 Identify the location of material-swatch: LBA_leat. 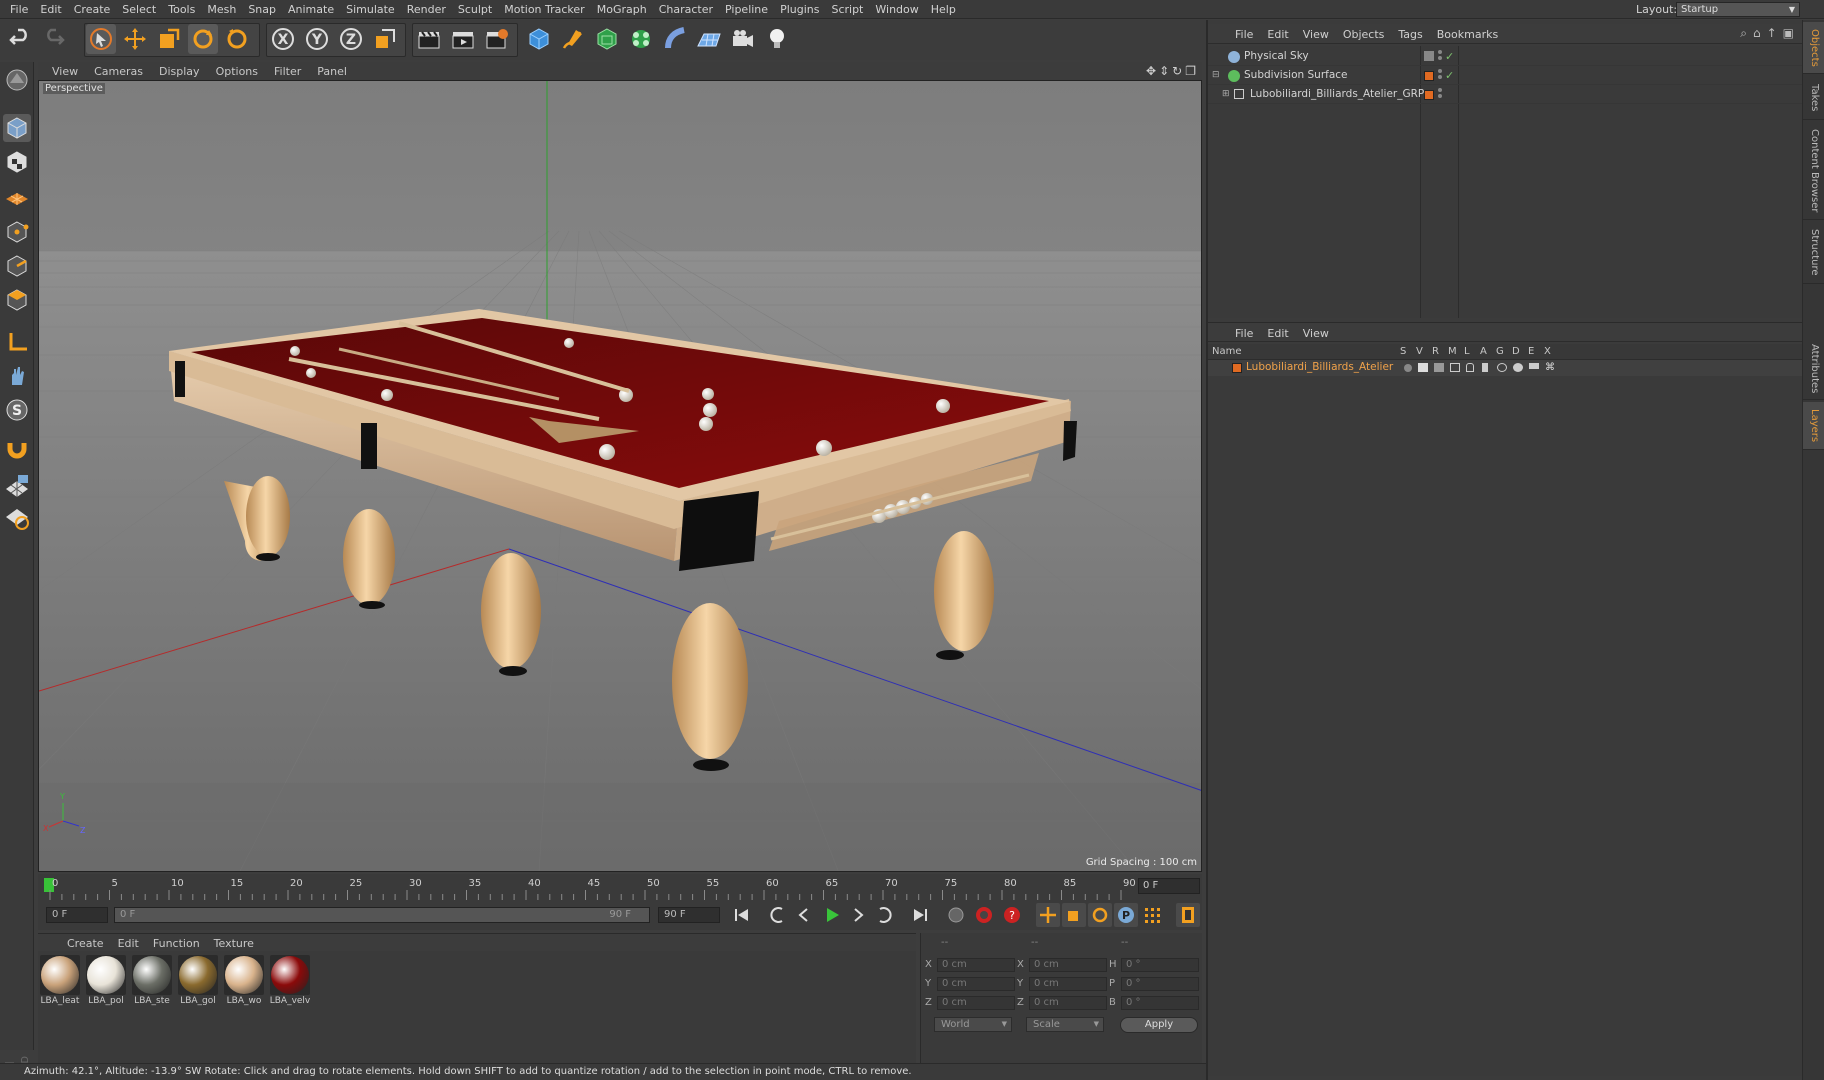
(60, 980).